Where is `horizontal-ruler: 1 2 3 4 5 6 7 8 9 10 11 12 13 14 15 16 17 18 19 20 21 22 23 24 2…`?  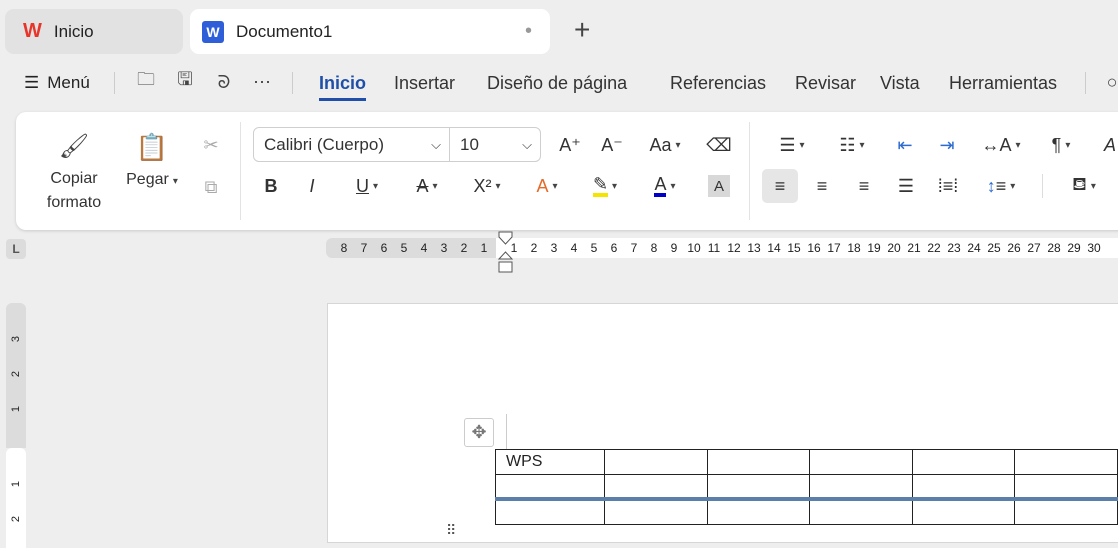 horizontal-ruler: 1 2 3 4 5 6 7 8 9 10 11 12 13 14 15 16 17 18 19 20 21 22 23 24 2… is located at coordinates (807, 248).